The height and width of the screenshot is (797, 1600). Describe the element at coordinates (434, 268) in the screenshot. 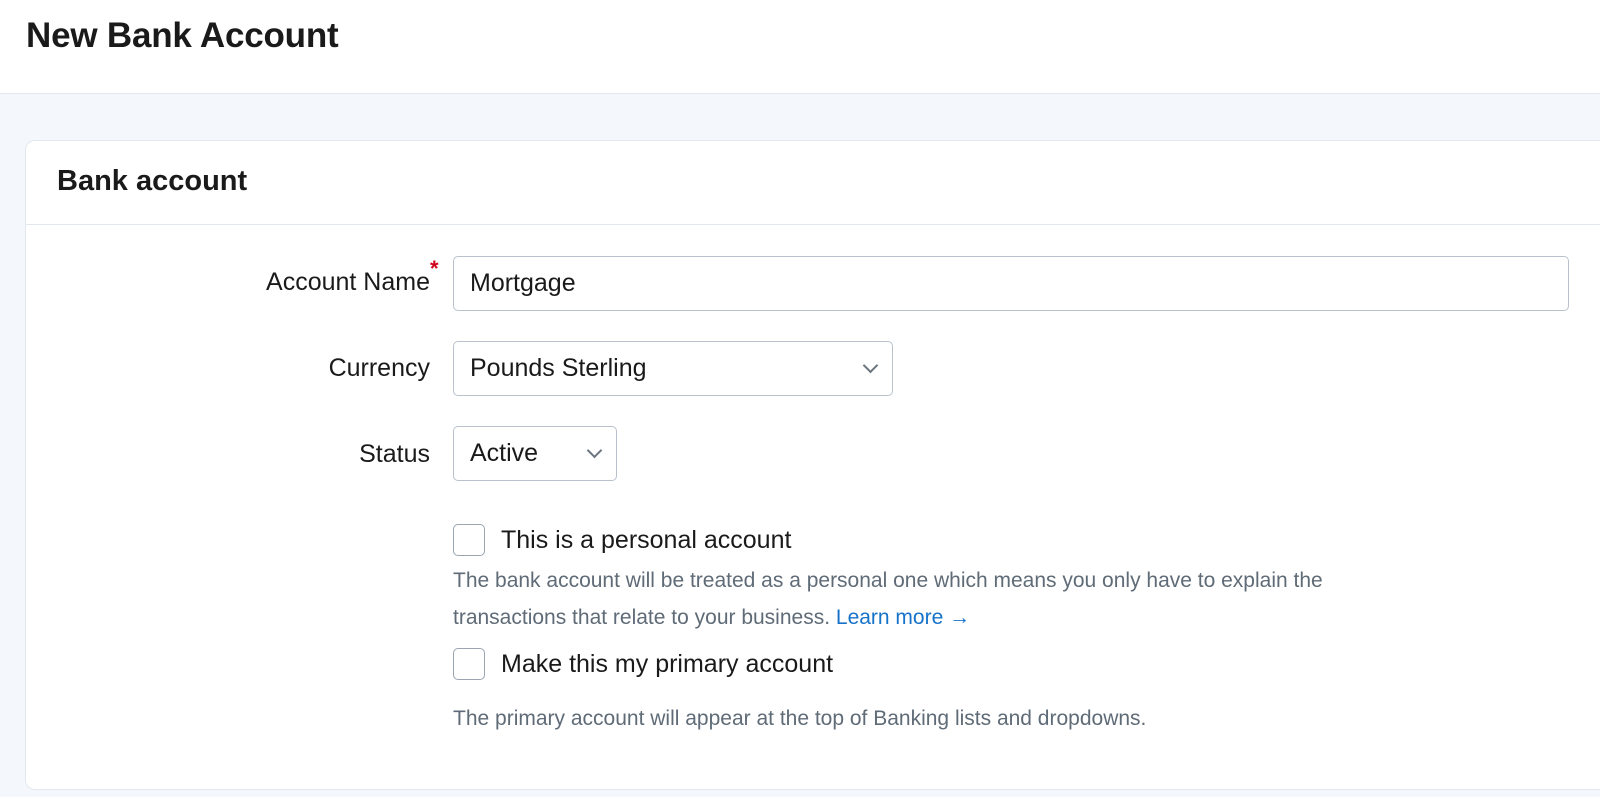

I see `required-marker: *` at that location.